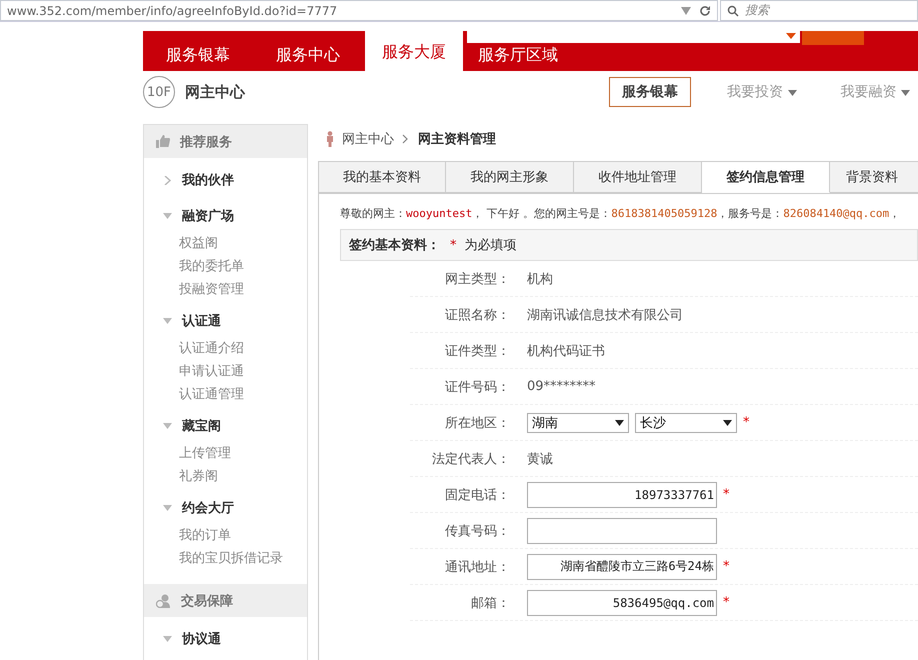 Image resolution: width=918 pixels, height=660 pixels. Describe the element at coordinates (510, 177) in the screenshot. I see `tab: 我的网主形象` at that location.